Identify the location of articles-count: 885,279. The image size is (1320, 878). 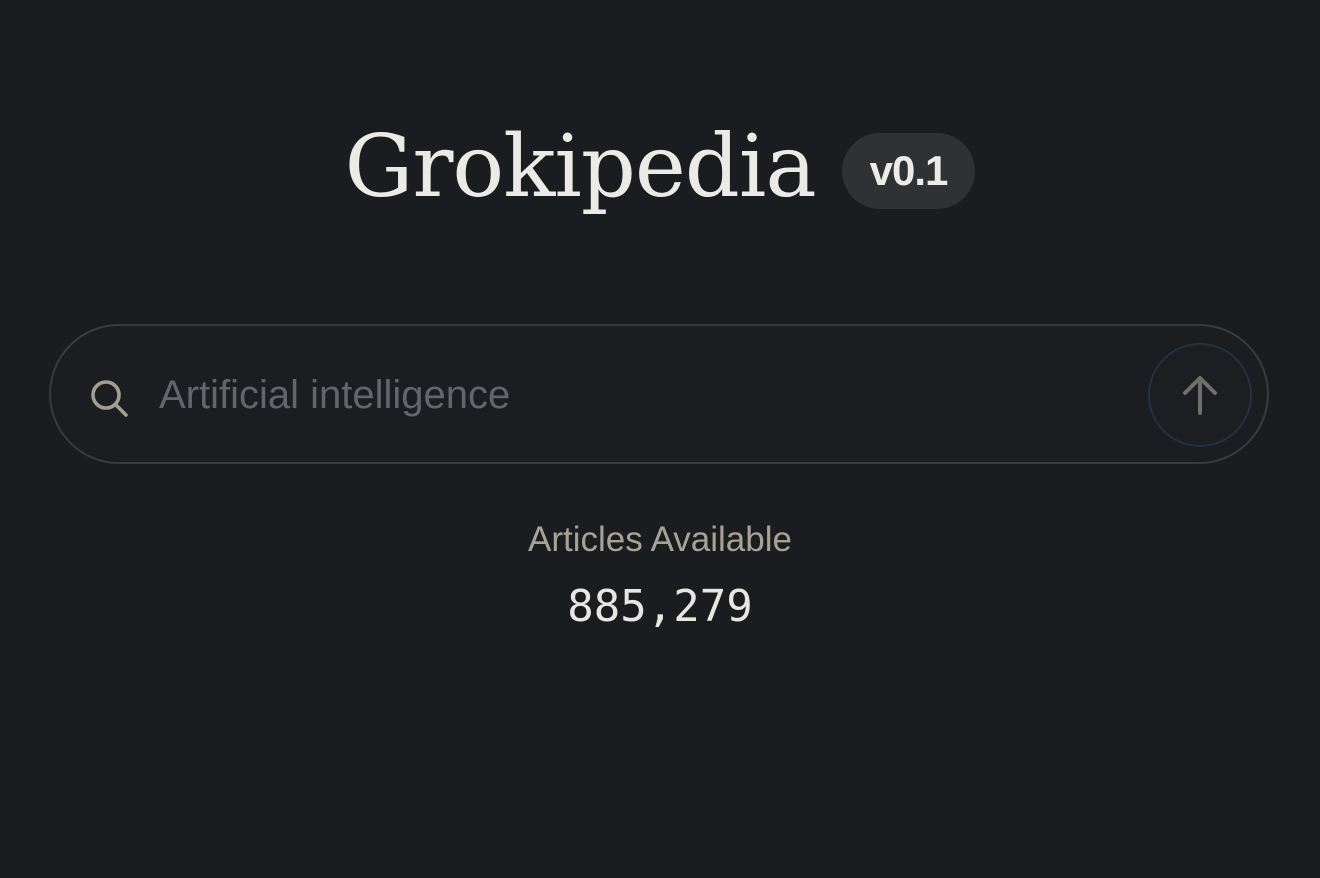
(660, 606).